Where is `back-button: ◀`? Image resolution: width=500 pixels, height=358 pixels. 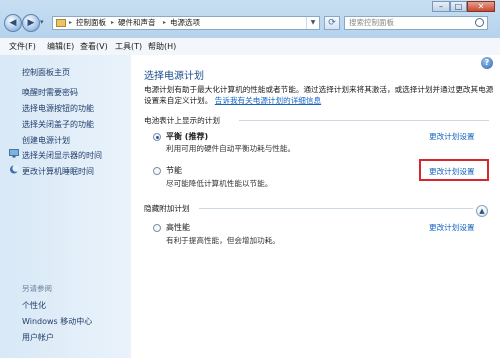
back-button: ◀ is located at coordinates (13, 23).